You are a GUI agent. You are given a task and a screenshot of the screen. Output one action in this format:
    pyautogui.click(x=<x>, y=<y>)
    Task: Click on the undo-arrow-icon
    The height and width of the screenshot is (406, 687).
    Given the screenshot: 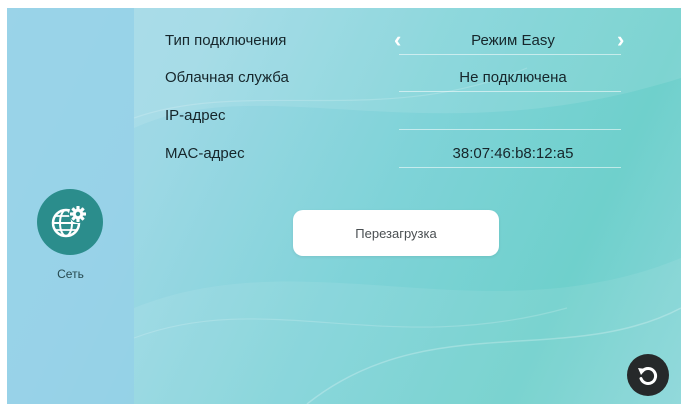 What is the action you would take?
    pyautogui.click(x=648, y=376)
    